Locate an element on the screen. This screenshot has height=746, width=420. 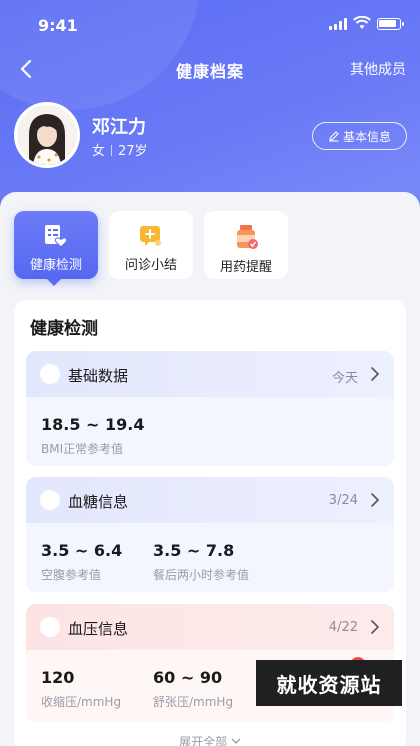
avatar-photo is located at coordinates (47, 135).